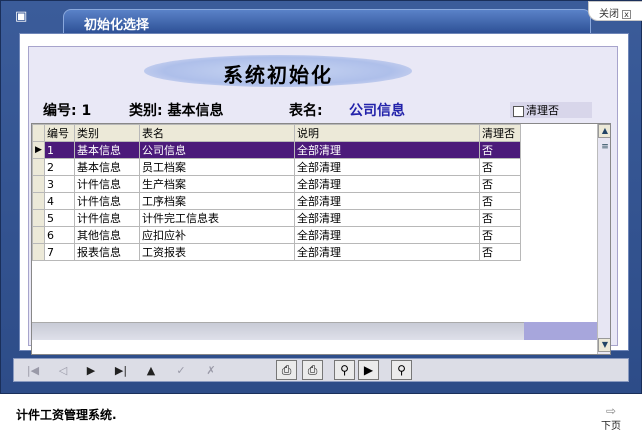  I want to click on table-row: 7 报表信息 工资报表 全部清理否, so click(276, 252).